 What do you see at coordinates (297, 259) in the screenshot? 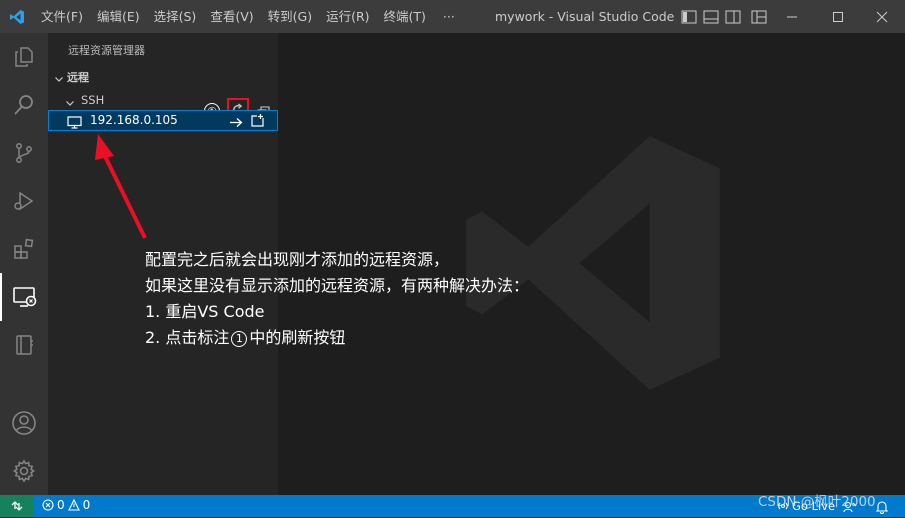
I see `annotation-line-1: 配置完之后就会出现刚才添加的远程资源，` at bounding box center [297, 259].